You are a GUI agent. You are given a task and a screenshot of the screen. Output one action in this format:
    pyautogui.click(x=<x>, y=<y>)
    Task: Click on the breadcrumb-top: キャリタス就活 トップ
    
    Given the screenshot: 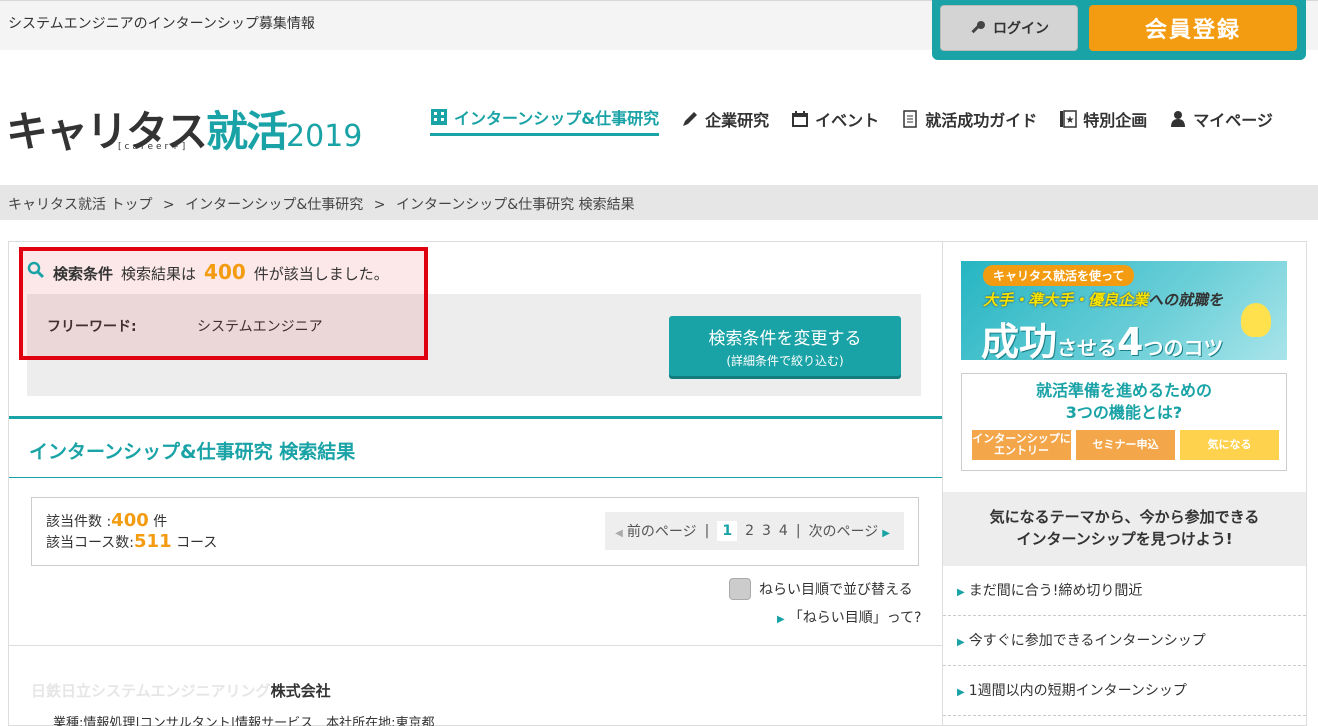 What is the action you would take?
    pyautogui.click(x=80, y=205)
    